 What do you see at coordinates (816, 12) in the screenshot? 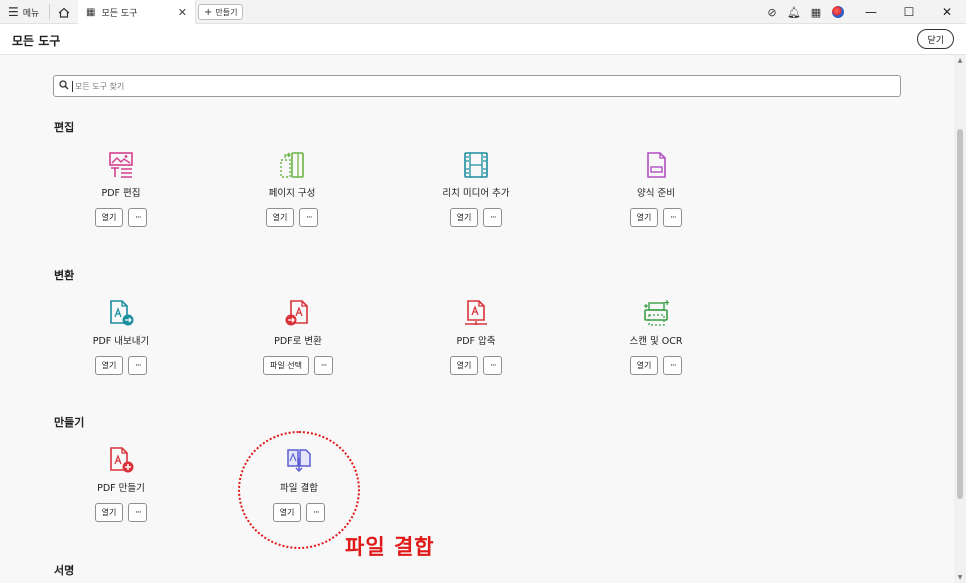
I see `apps-icon: ▦` at bounding box center [816, 12].